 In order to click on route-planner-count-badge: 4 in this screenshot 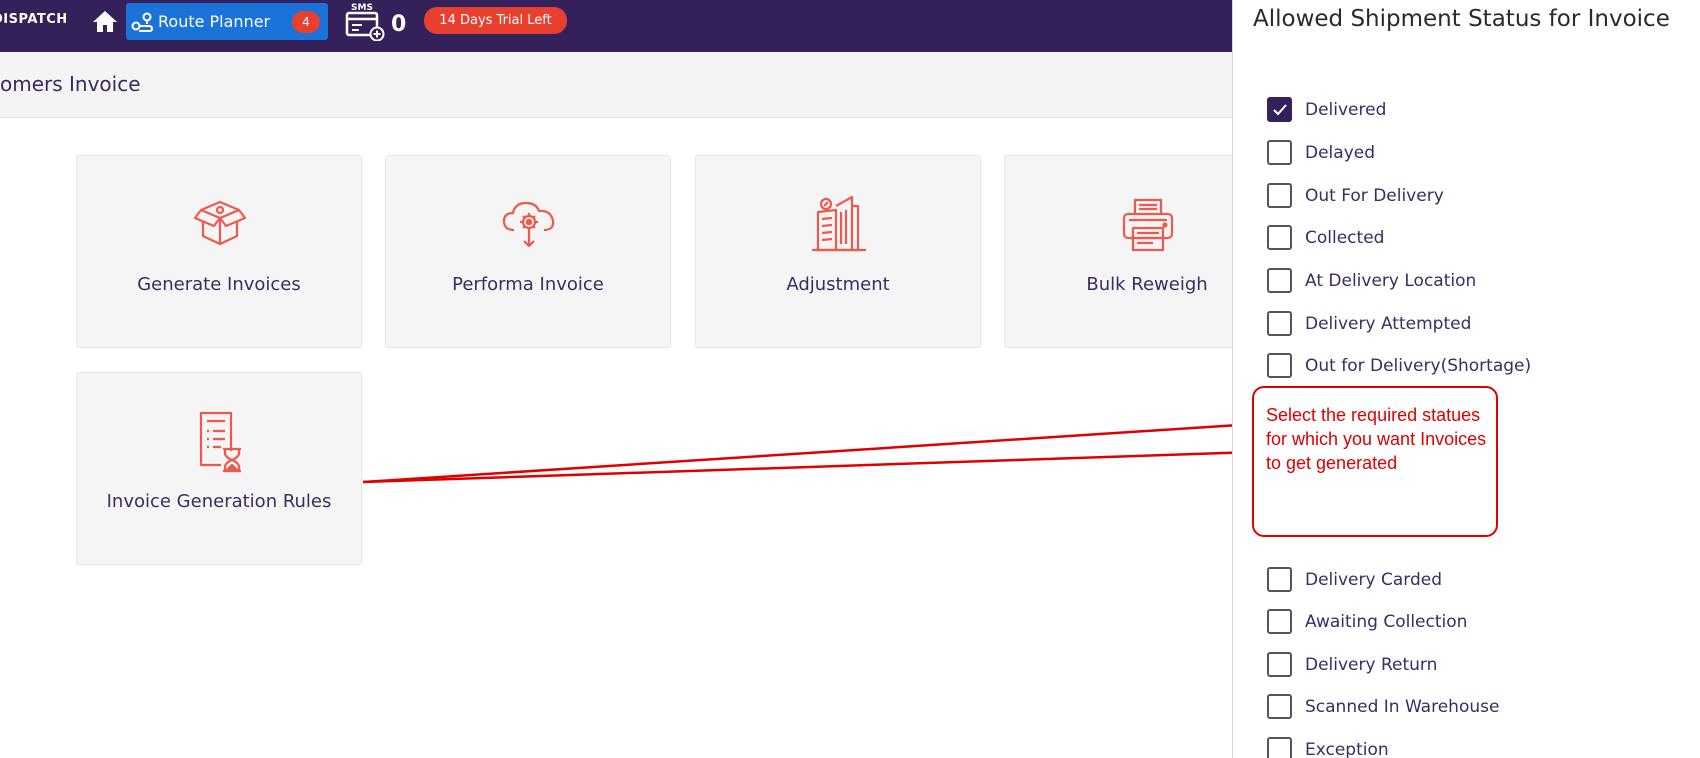, I will do `click(306, 22)`.